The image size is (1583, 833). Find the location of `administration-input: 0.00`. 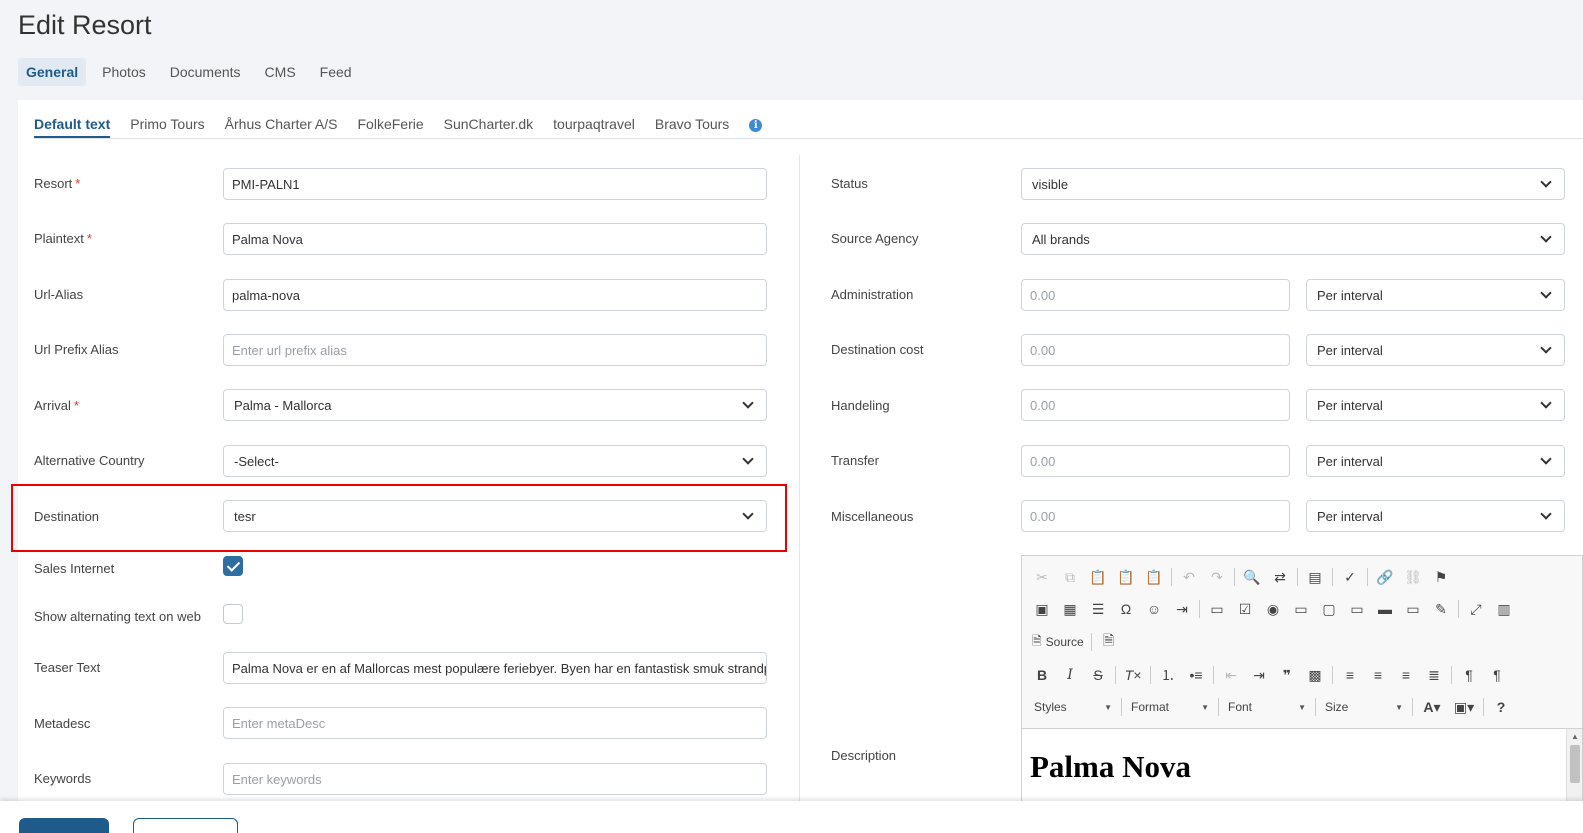

administration-input: 0.00 is located at coordinates (1155, 295).